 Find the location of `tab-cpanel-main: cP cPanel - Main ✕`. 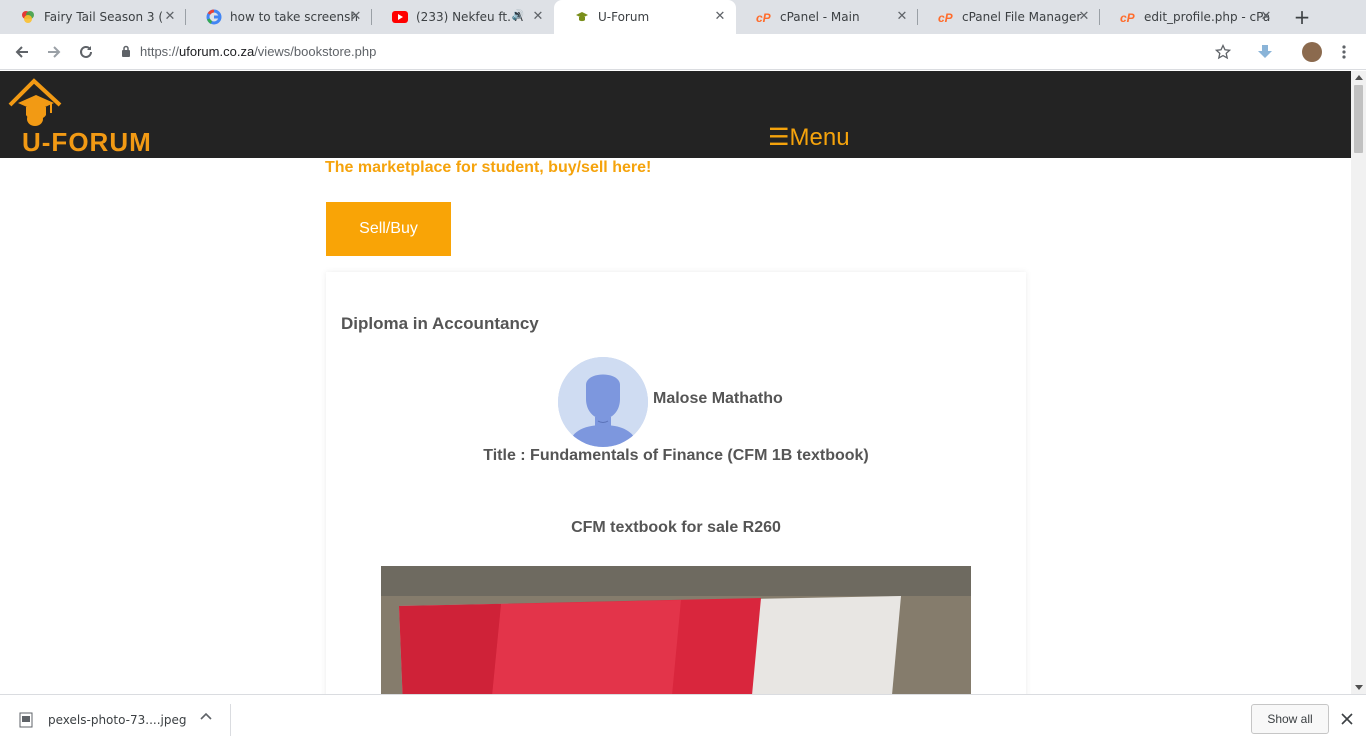

tab-cpanel-main: cP cPanel - Main ✕ is located at coordinates (827, 17).